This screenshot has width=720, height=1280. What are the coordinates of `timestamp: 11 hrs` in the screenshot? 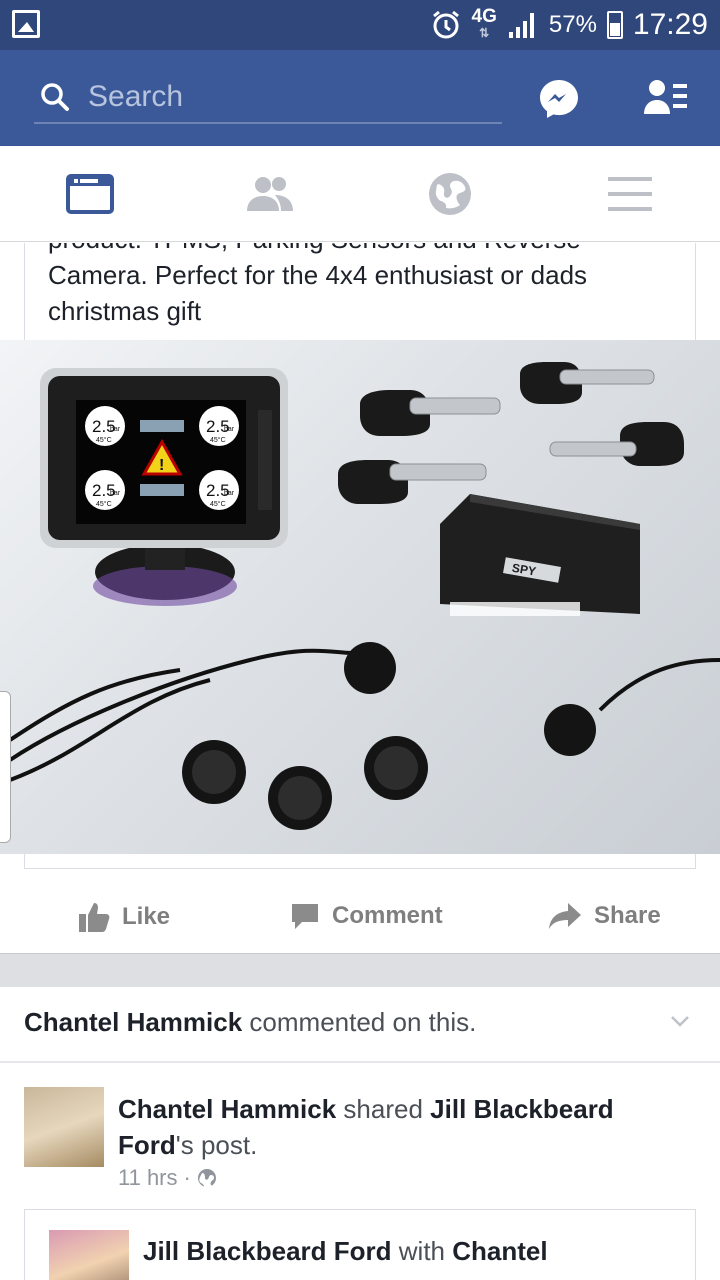 It's located at (148, 1178).